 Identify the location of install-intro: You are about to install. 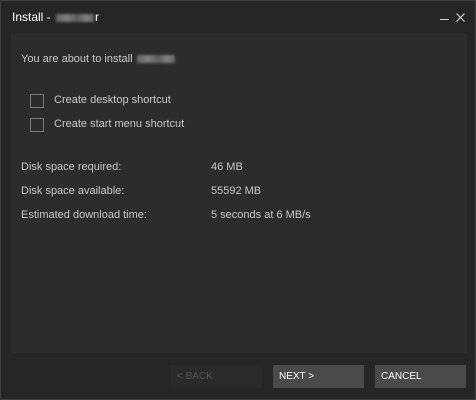
(98, 59).